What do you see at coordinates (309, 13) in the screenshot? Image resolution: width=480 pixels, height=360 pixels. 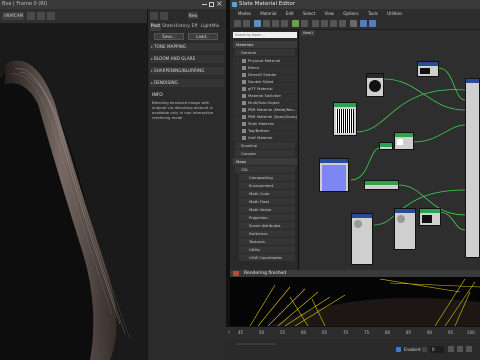 I see `menu-select: Select` at bounding box center [309, 13].